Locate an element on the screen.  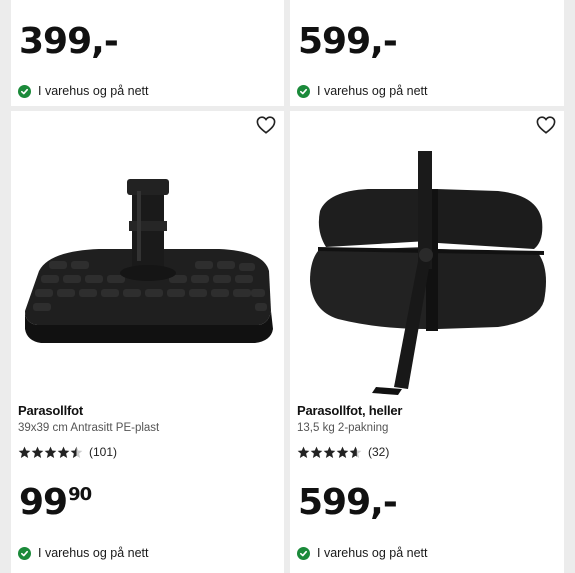
product-card: 599 ,- I varehus og på nett is located at coordinates (427, 53).